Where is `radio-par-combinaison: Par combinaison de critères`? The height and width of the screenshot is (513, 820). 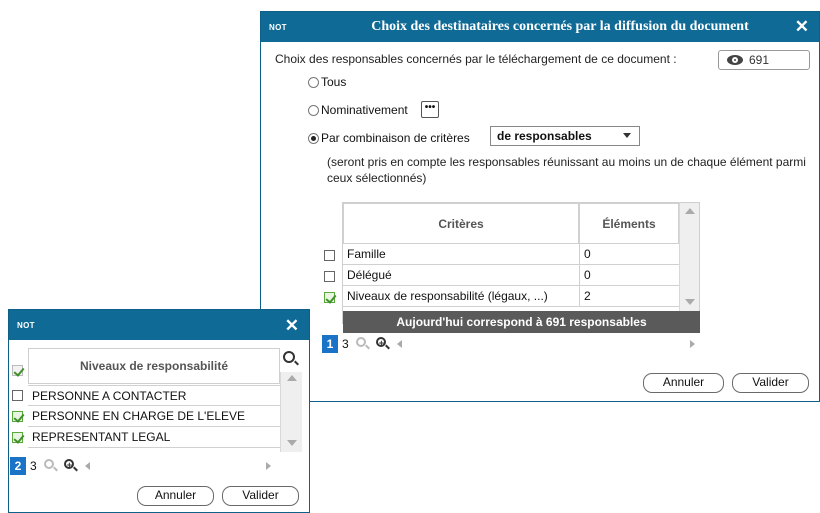 radio-par-combinaison: Par combinaison de critères is located at coordinates (389, 138).